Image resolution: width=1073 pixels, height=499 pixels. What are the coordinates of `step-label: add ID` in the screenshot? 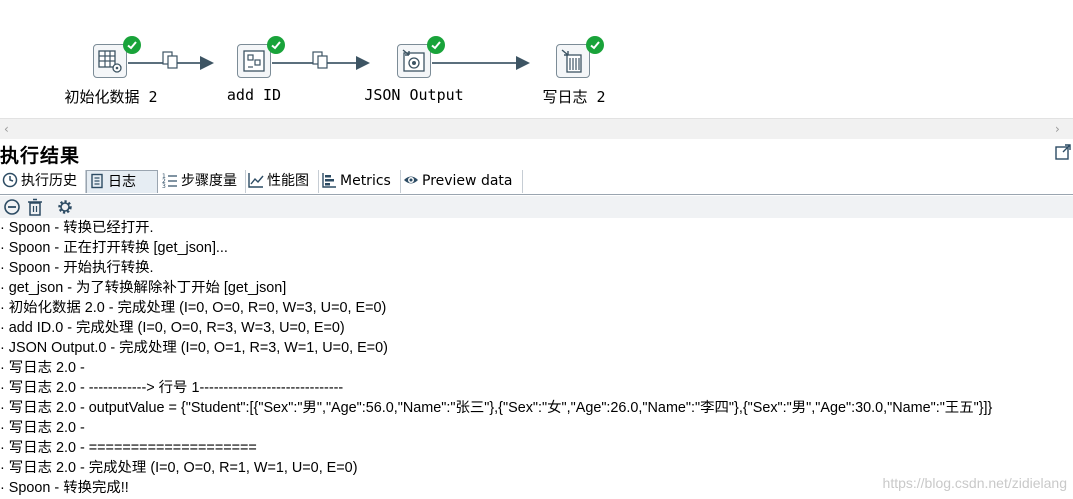 It's located at (254, 95).